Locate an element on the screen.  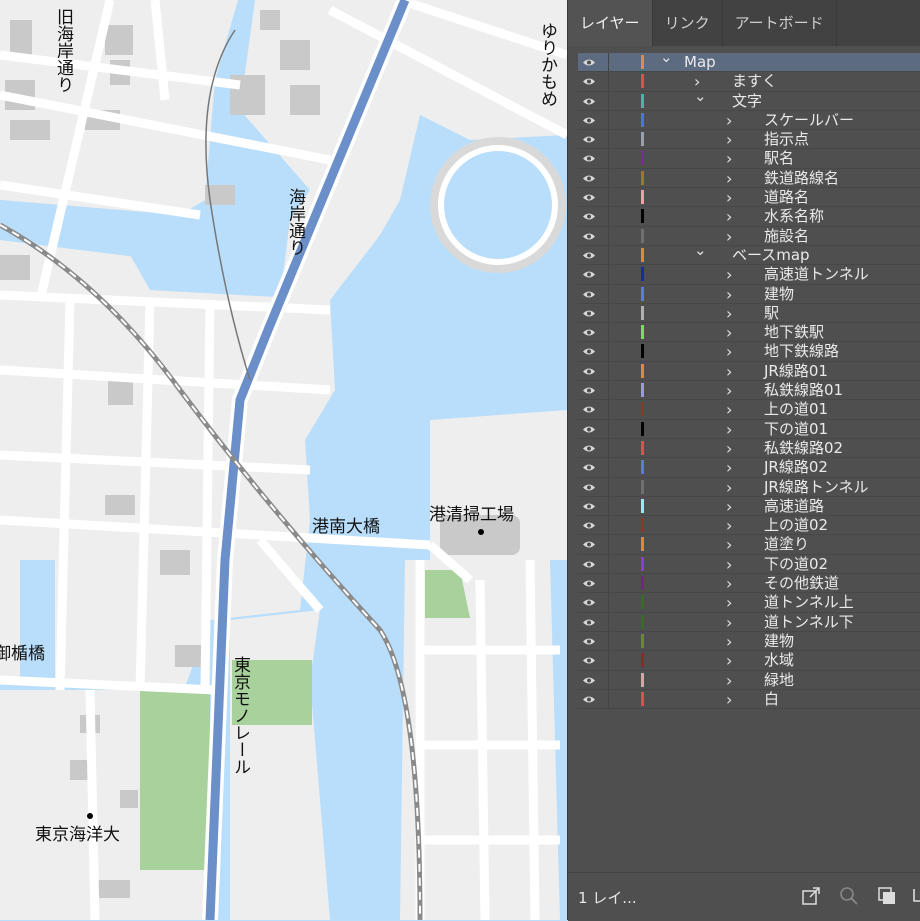
layer-row: › 私鉄線路01 is located at coordinates (749, 391).